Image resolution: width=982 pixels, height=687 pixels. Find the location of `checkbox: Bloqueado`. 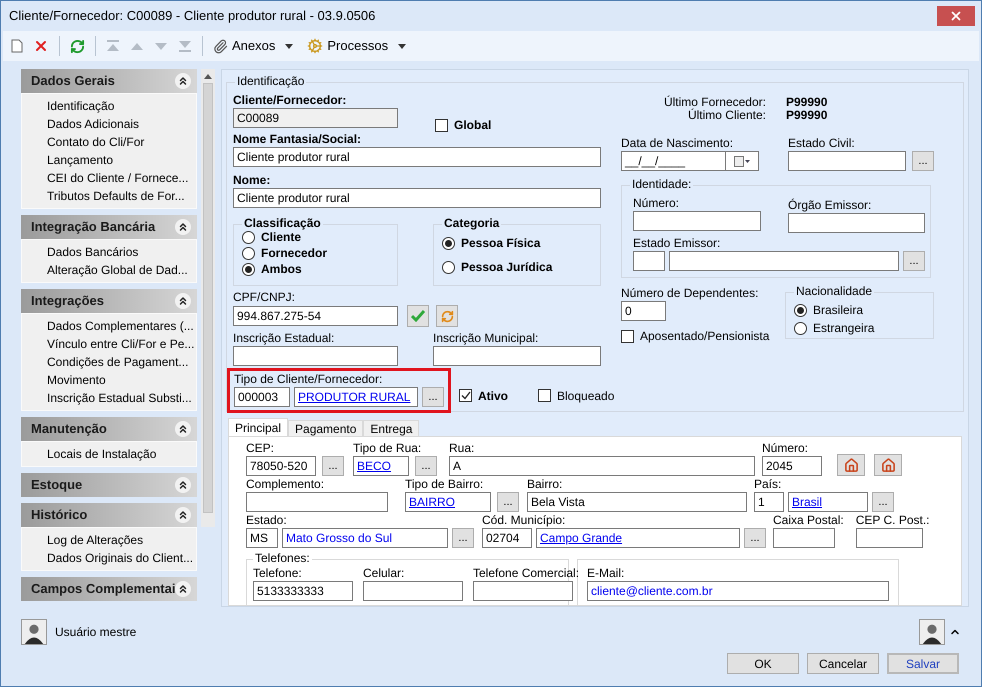

checkbox: Bloqueado is located at coordinates (576, 395).